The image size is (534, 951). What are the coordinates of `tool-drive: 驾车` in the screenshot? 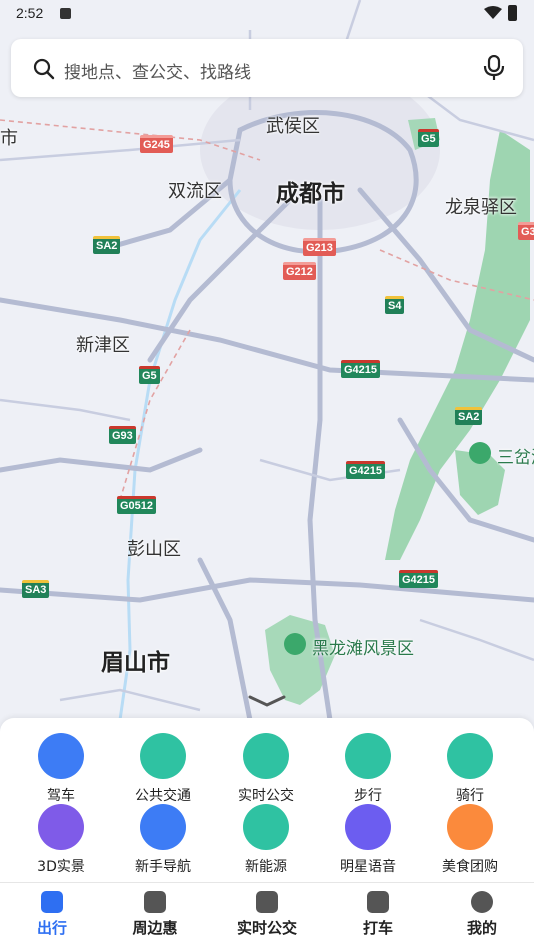 It's located at (61, 769).